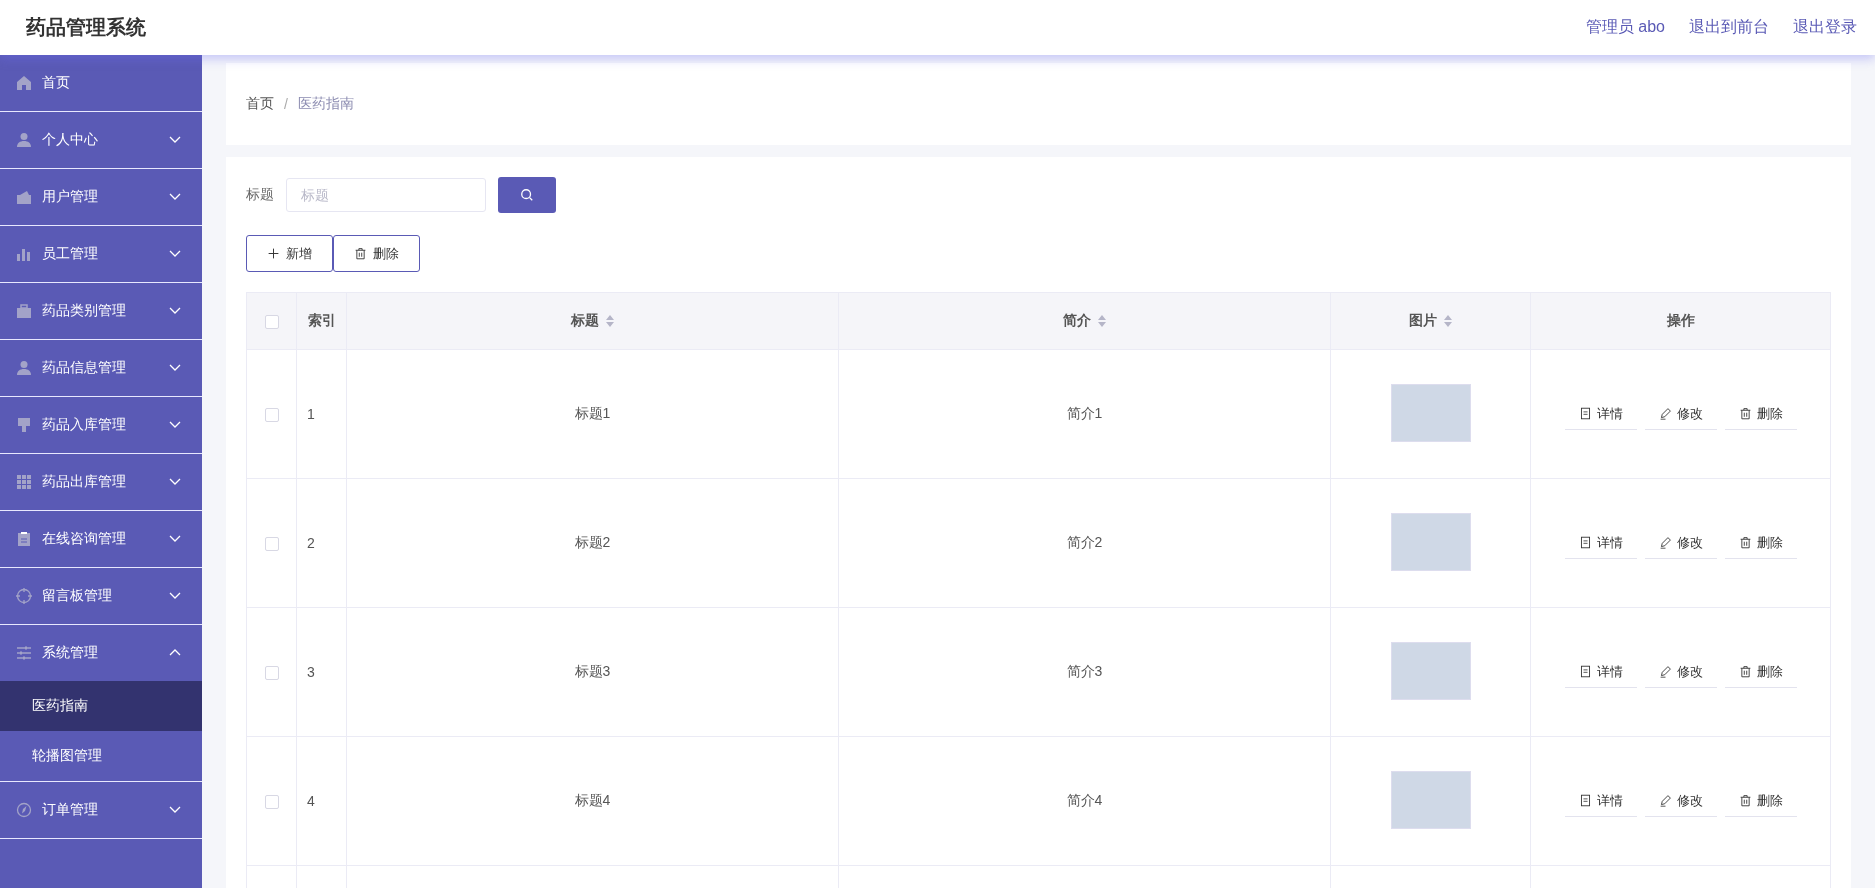 The image size is (1875, 888). I want to click on index-text: 4, so click(311, 801).